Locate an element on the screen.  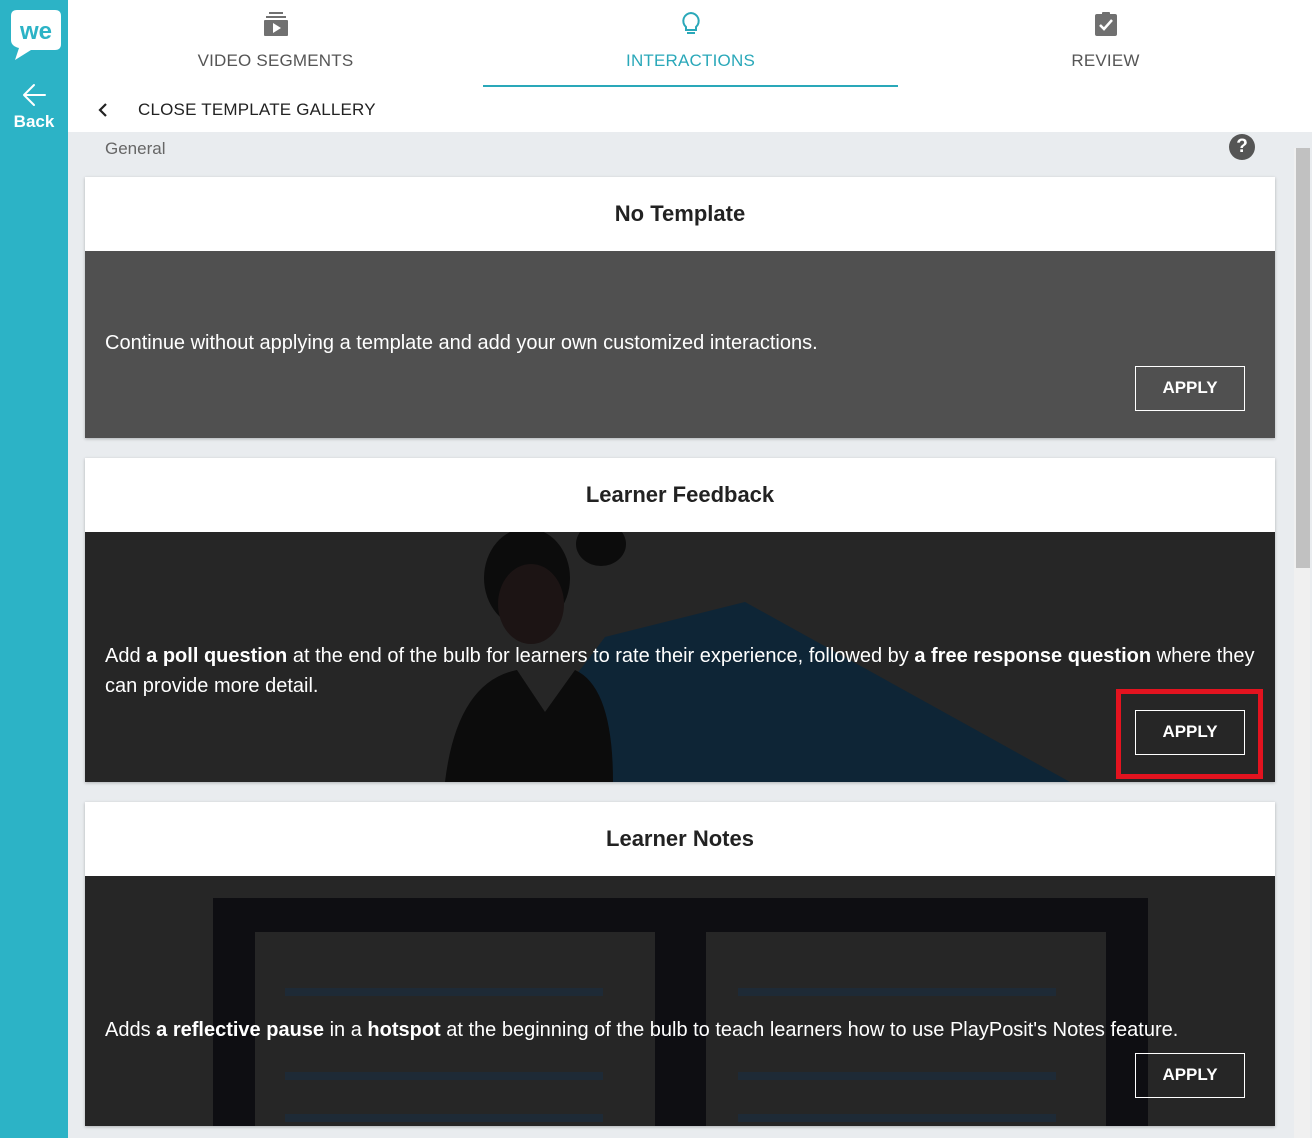
section-label: General is located at coordinates (135, 148).